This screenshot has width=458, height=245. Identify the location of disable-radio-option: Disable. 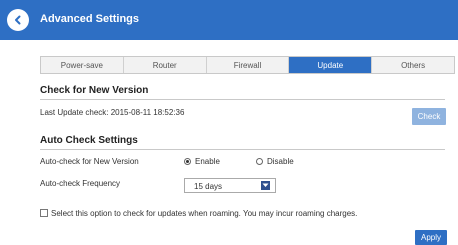
(275, 161).